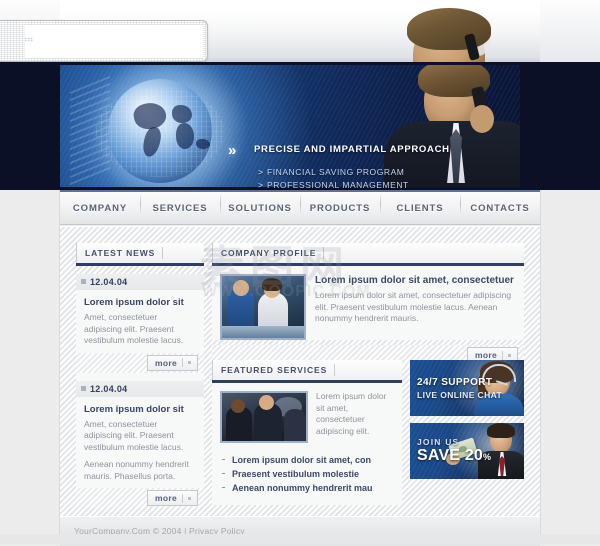 The width and height of the screenshot is (600, 546). Describe the element at coordinates (560, 126) in the screenshot. I see `banner-right-fill` at that location.